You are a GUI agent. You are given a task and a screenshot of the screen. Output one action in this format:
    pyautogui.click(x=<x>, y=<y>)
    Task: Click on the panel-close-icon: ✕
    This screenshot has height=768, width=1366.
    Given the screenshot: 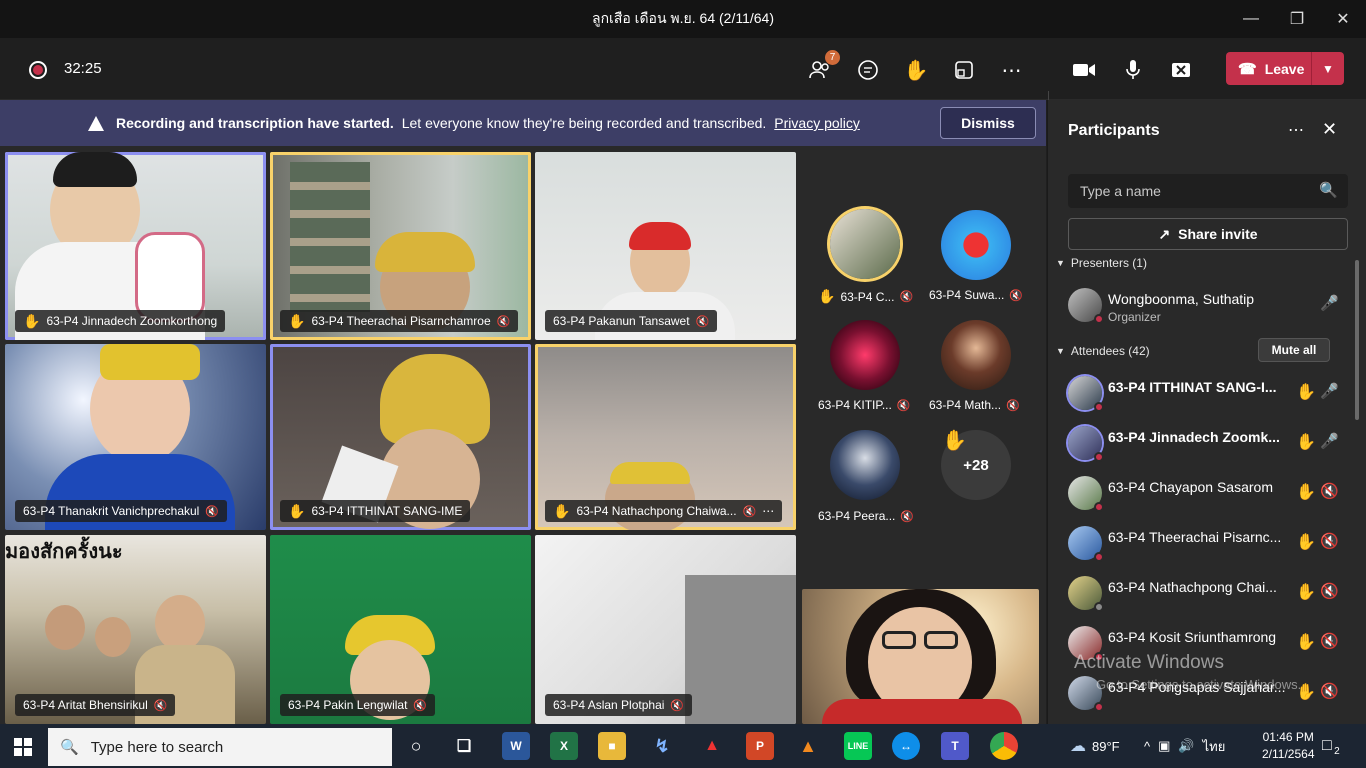 What is the action you would take?
    pyautogui.click(x=1329, y=129)
    